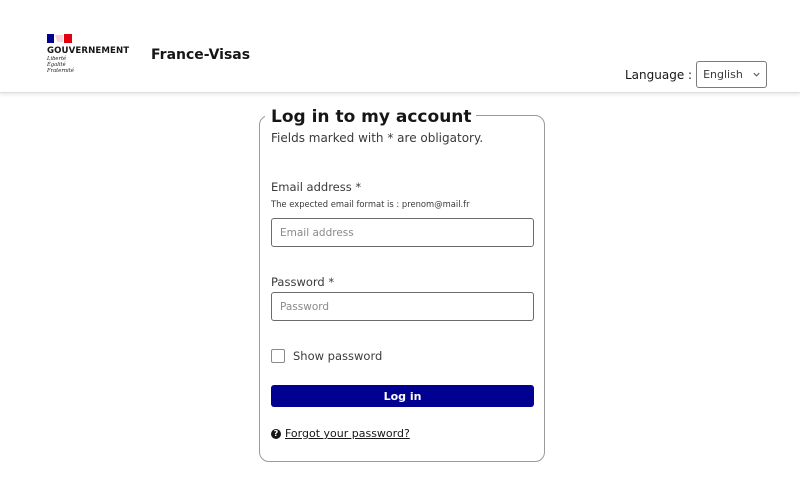 Image resolution: width=800 pixels, height=499 pixels. I want to click on government-logo: GOUVERNEMENT Liberté Égalité Fraternité, so click(92, 56).